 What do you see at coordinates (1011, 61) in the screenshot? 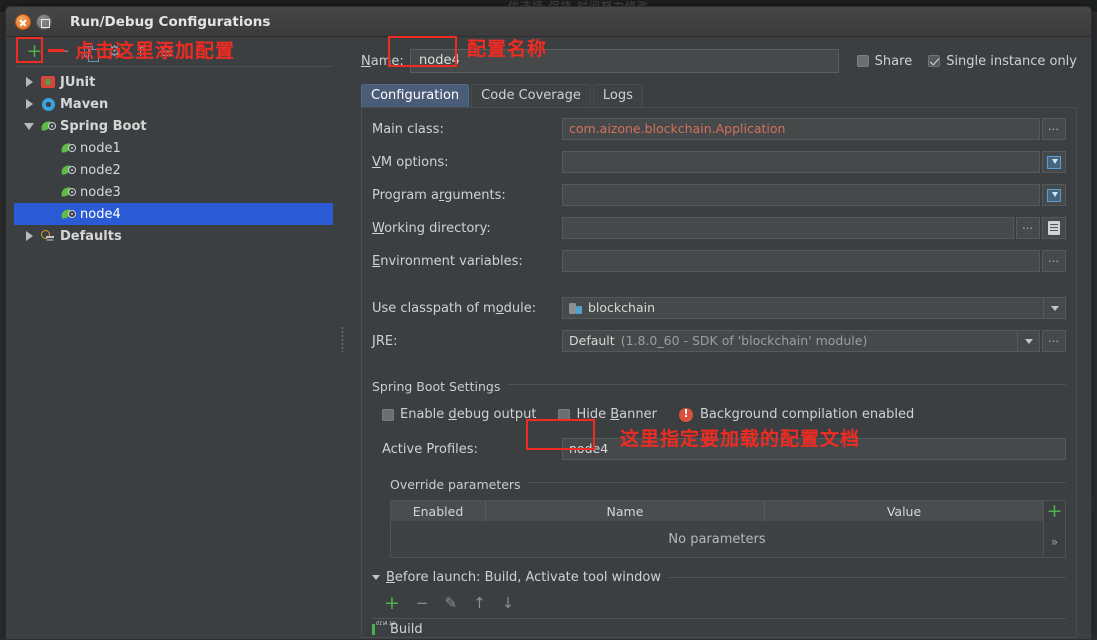
I see `single-instance-label: Single instance only` at bounding box center [1011, 61].